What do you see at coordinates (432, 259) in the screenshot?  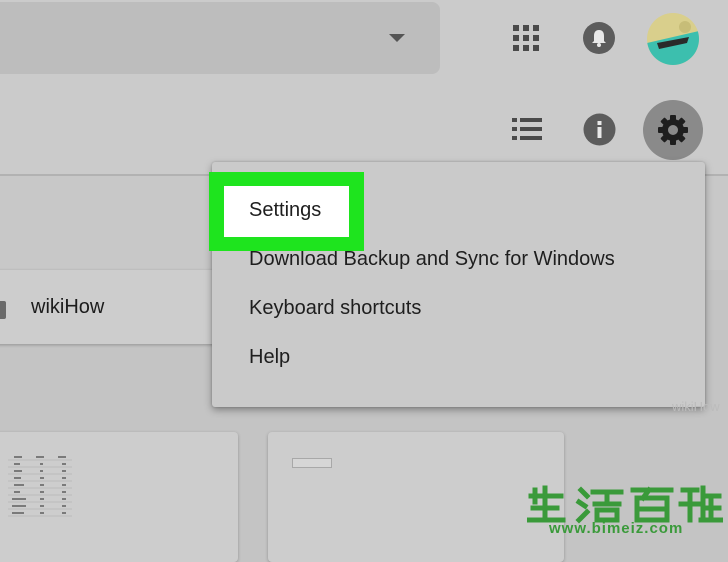 I see `menu-item-download-backup-sync: Download Backup and Sync for Windows` at bounding box center [432, 259].